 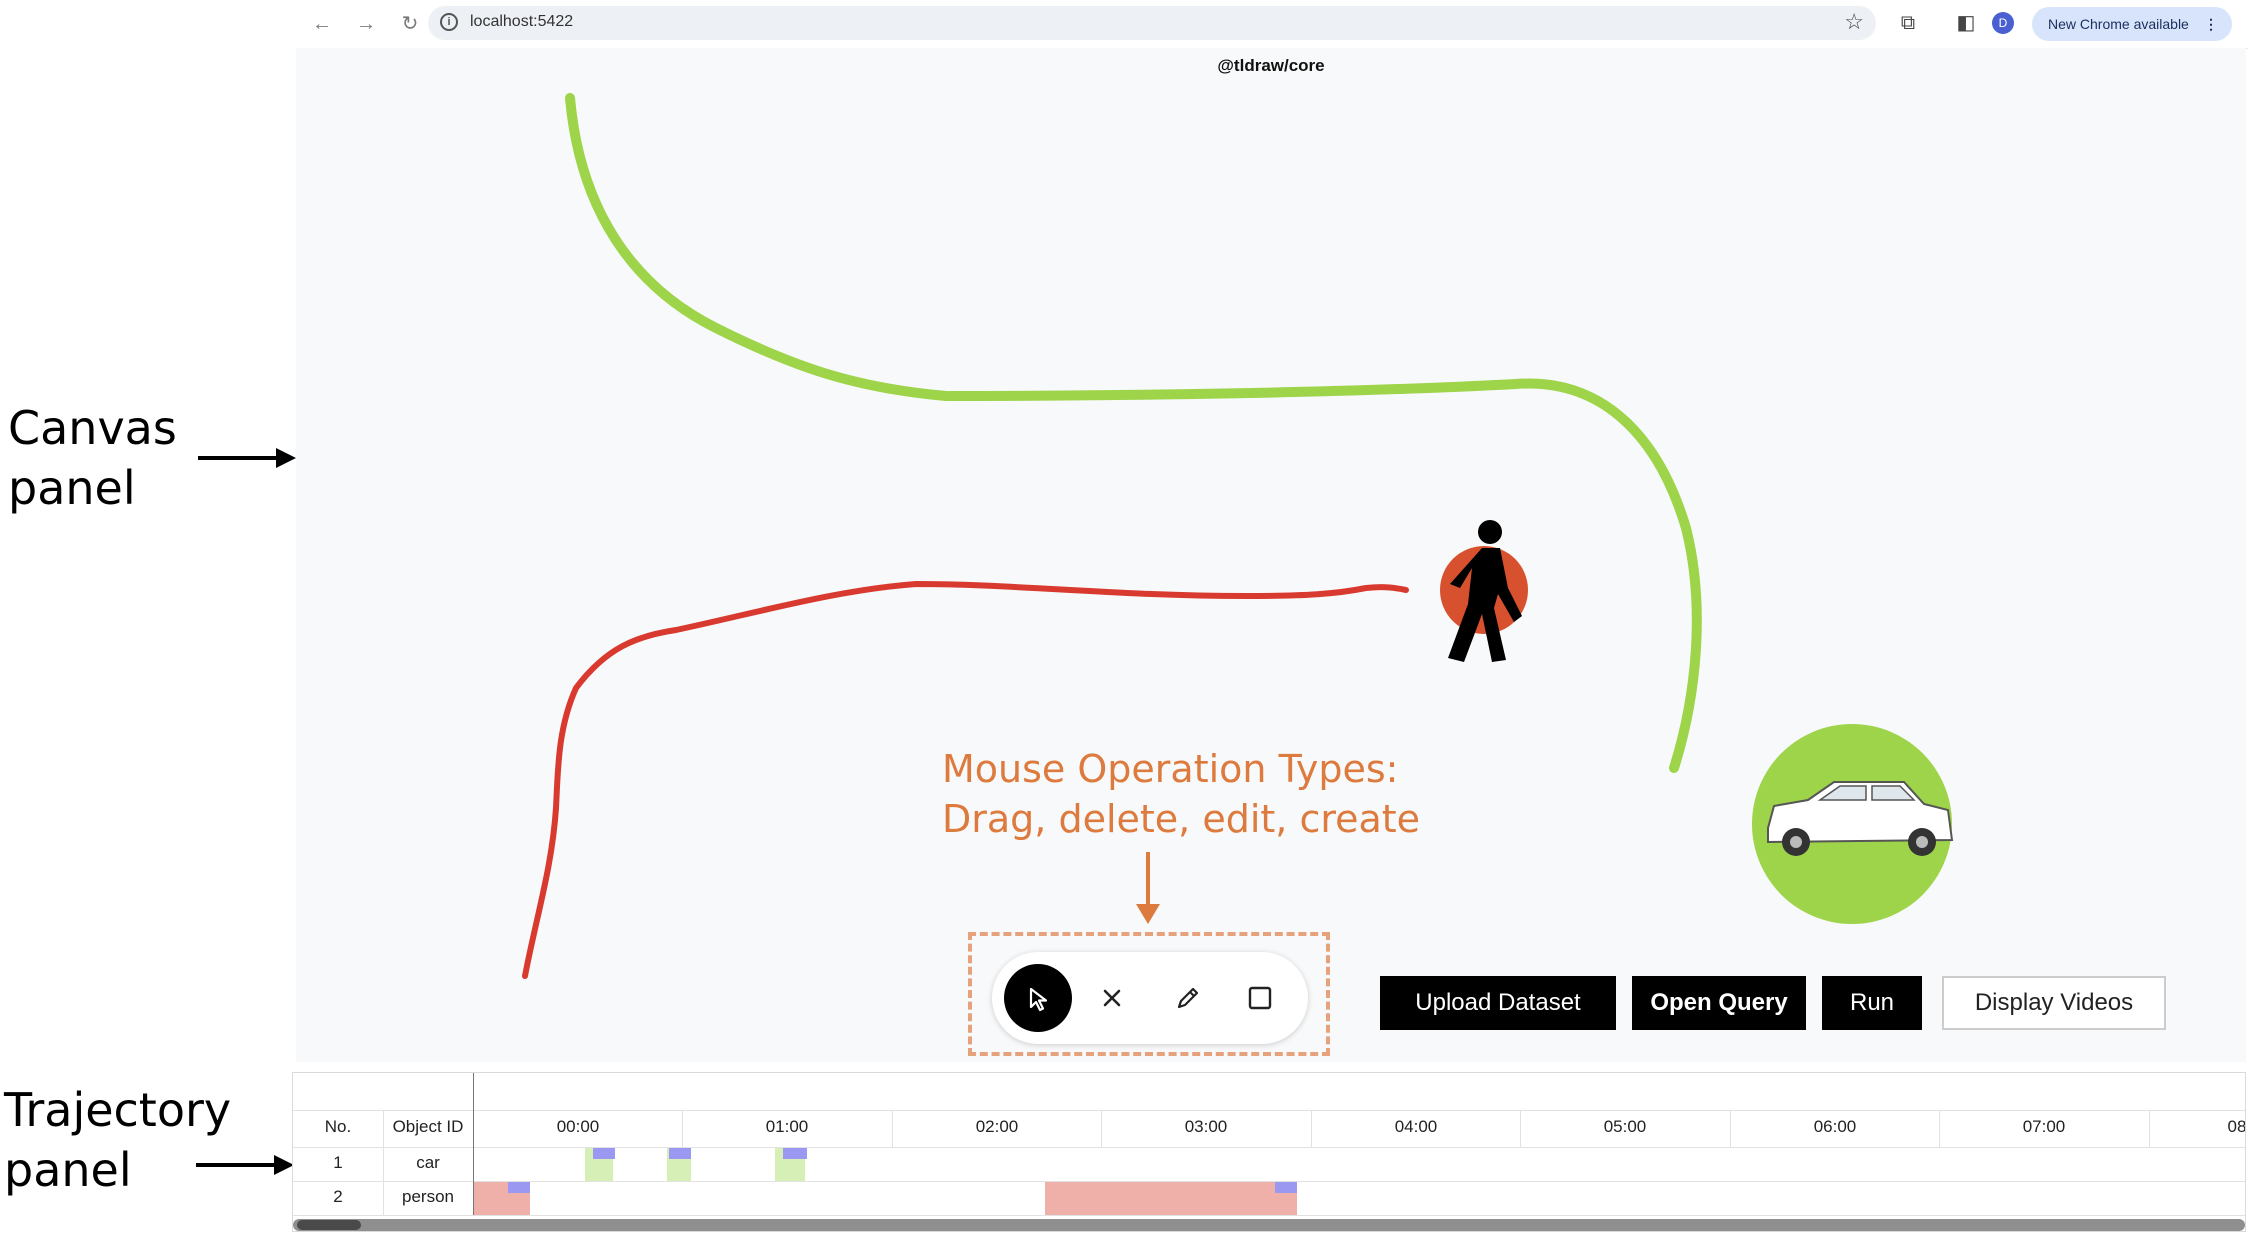 I want to click on square-icon, so click(x=1260, y=998).